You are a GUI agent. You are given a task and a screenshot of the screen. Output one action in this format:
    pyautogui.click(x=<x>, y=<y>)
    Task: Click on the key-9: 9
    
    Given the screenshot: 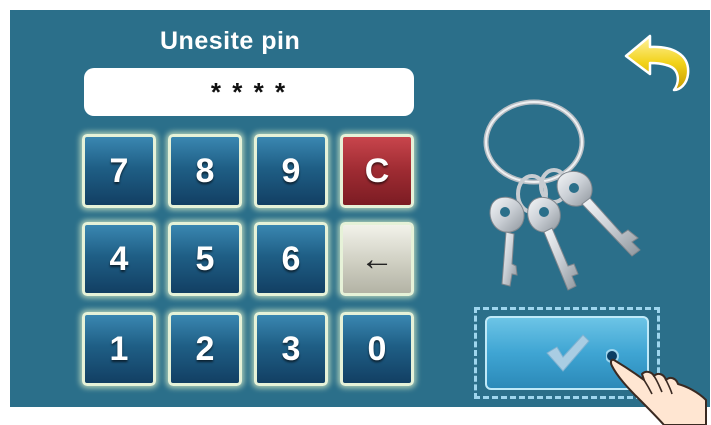 What is the action you would take?
    pyautogui.click(x=291, y=171)
    